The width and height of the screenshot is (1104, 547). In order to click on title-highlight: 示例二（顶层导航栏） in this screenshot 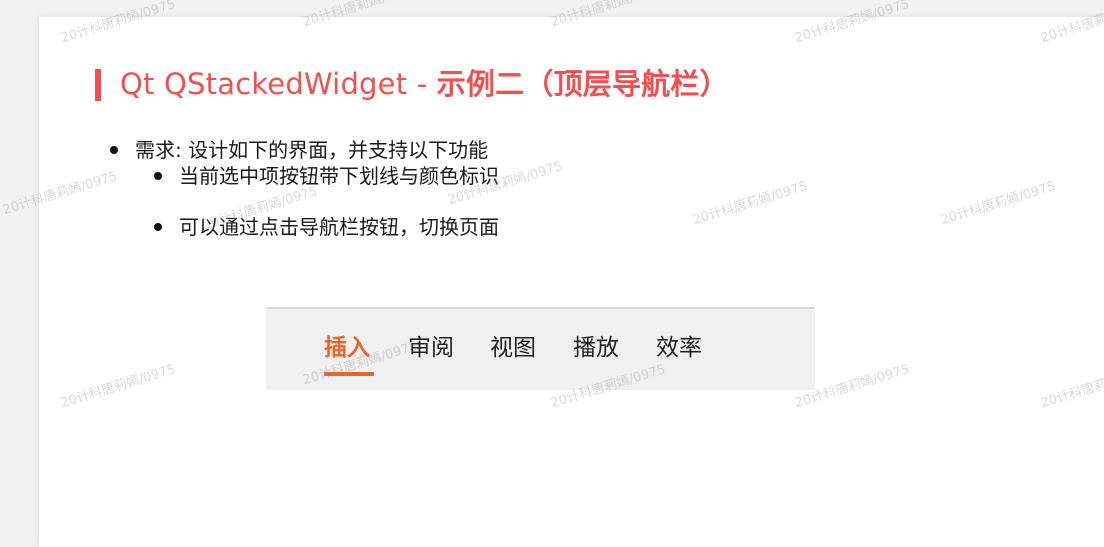, I will do `click(582, 84)`.